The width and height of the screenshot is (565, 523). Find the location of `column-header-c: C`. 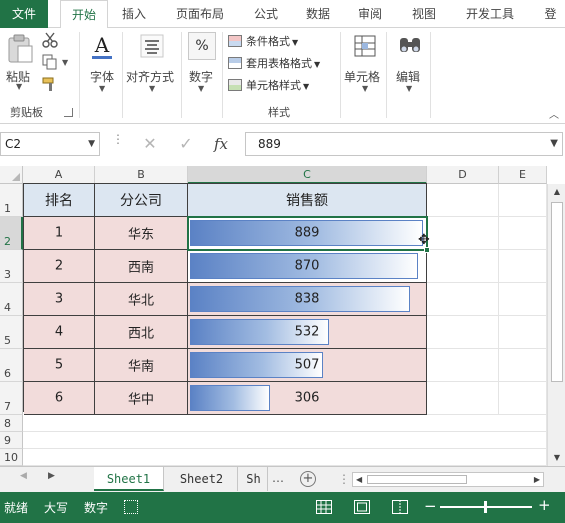

column-header-c: C is located at coordinates (307, 175).